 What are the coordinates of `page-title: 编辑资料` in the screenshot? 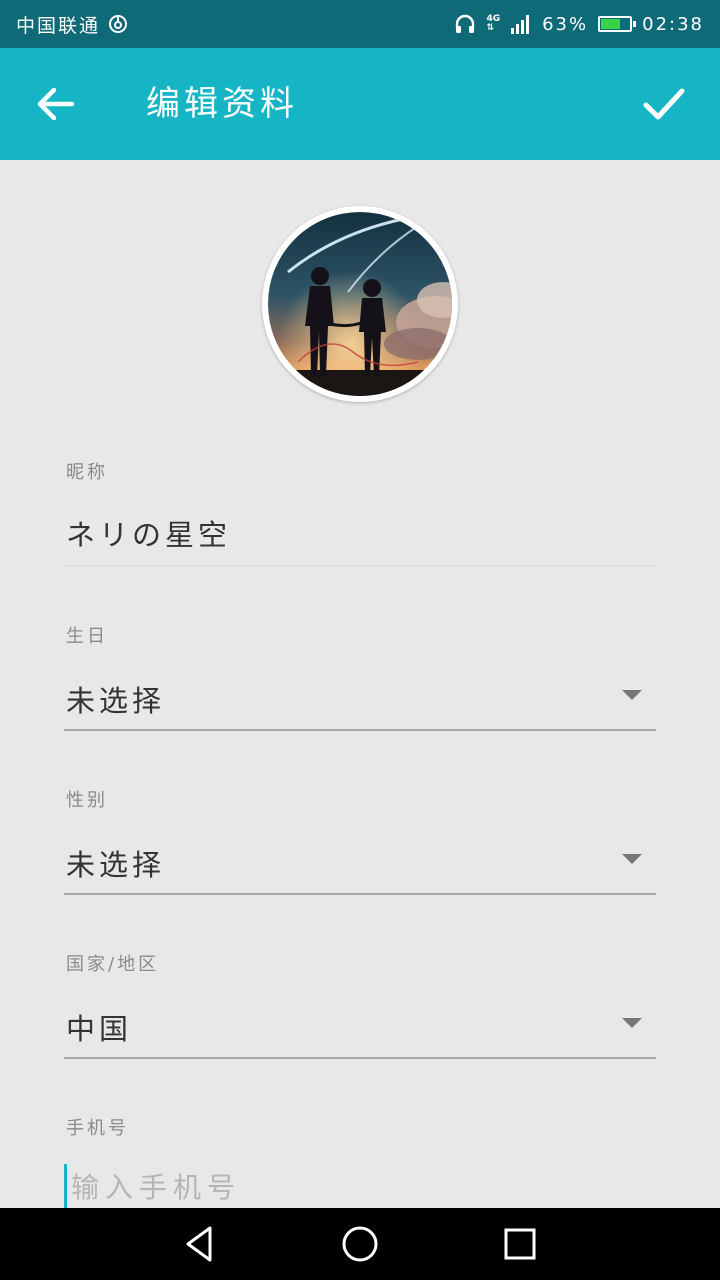 It's located at (222, 104).